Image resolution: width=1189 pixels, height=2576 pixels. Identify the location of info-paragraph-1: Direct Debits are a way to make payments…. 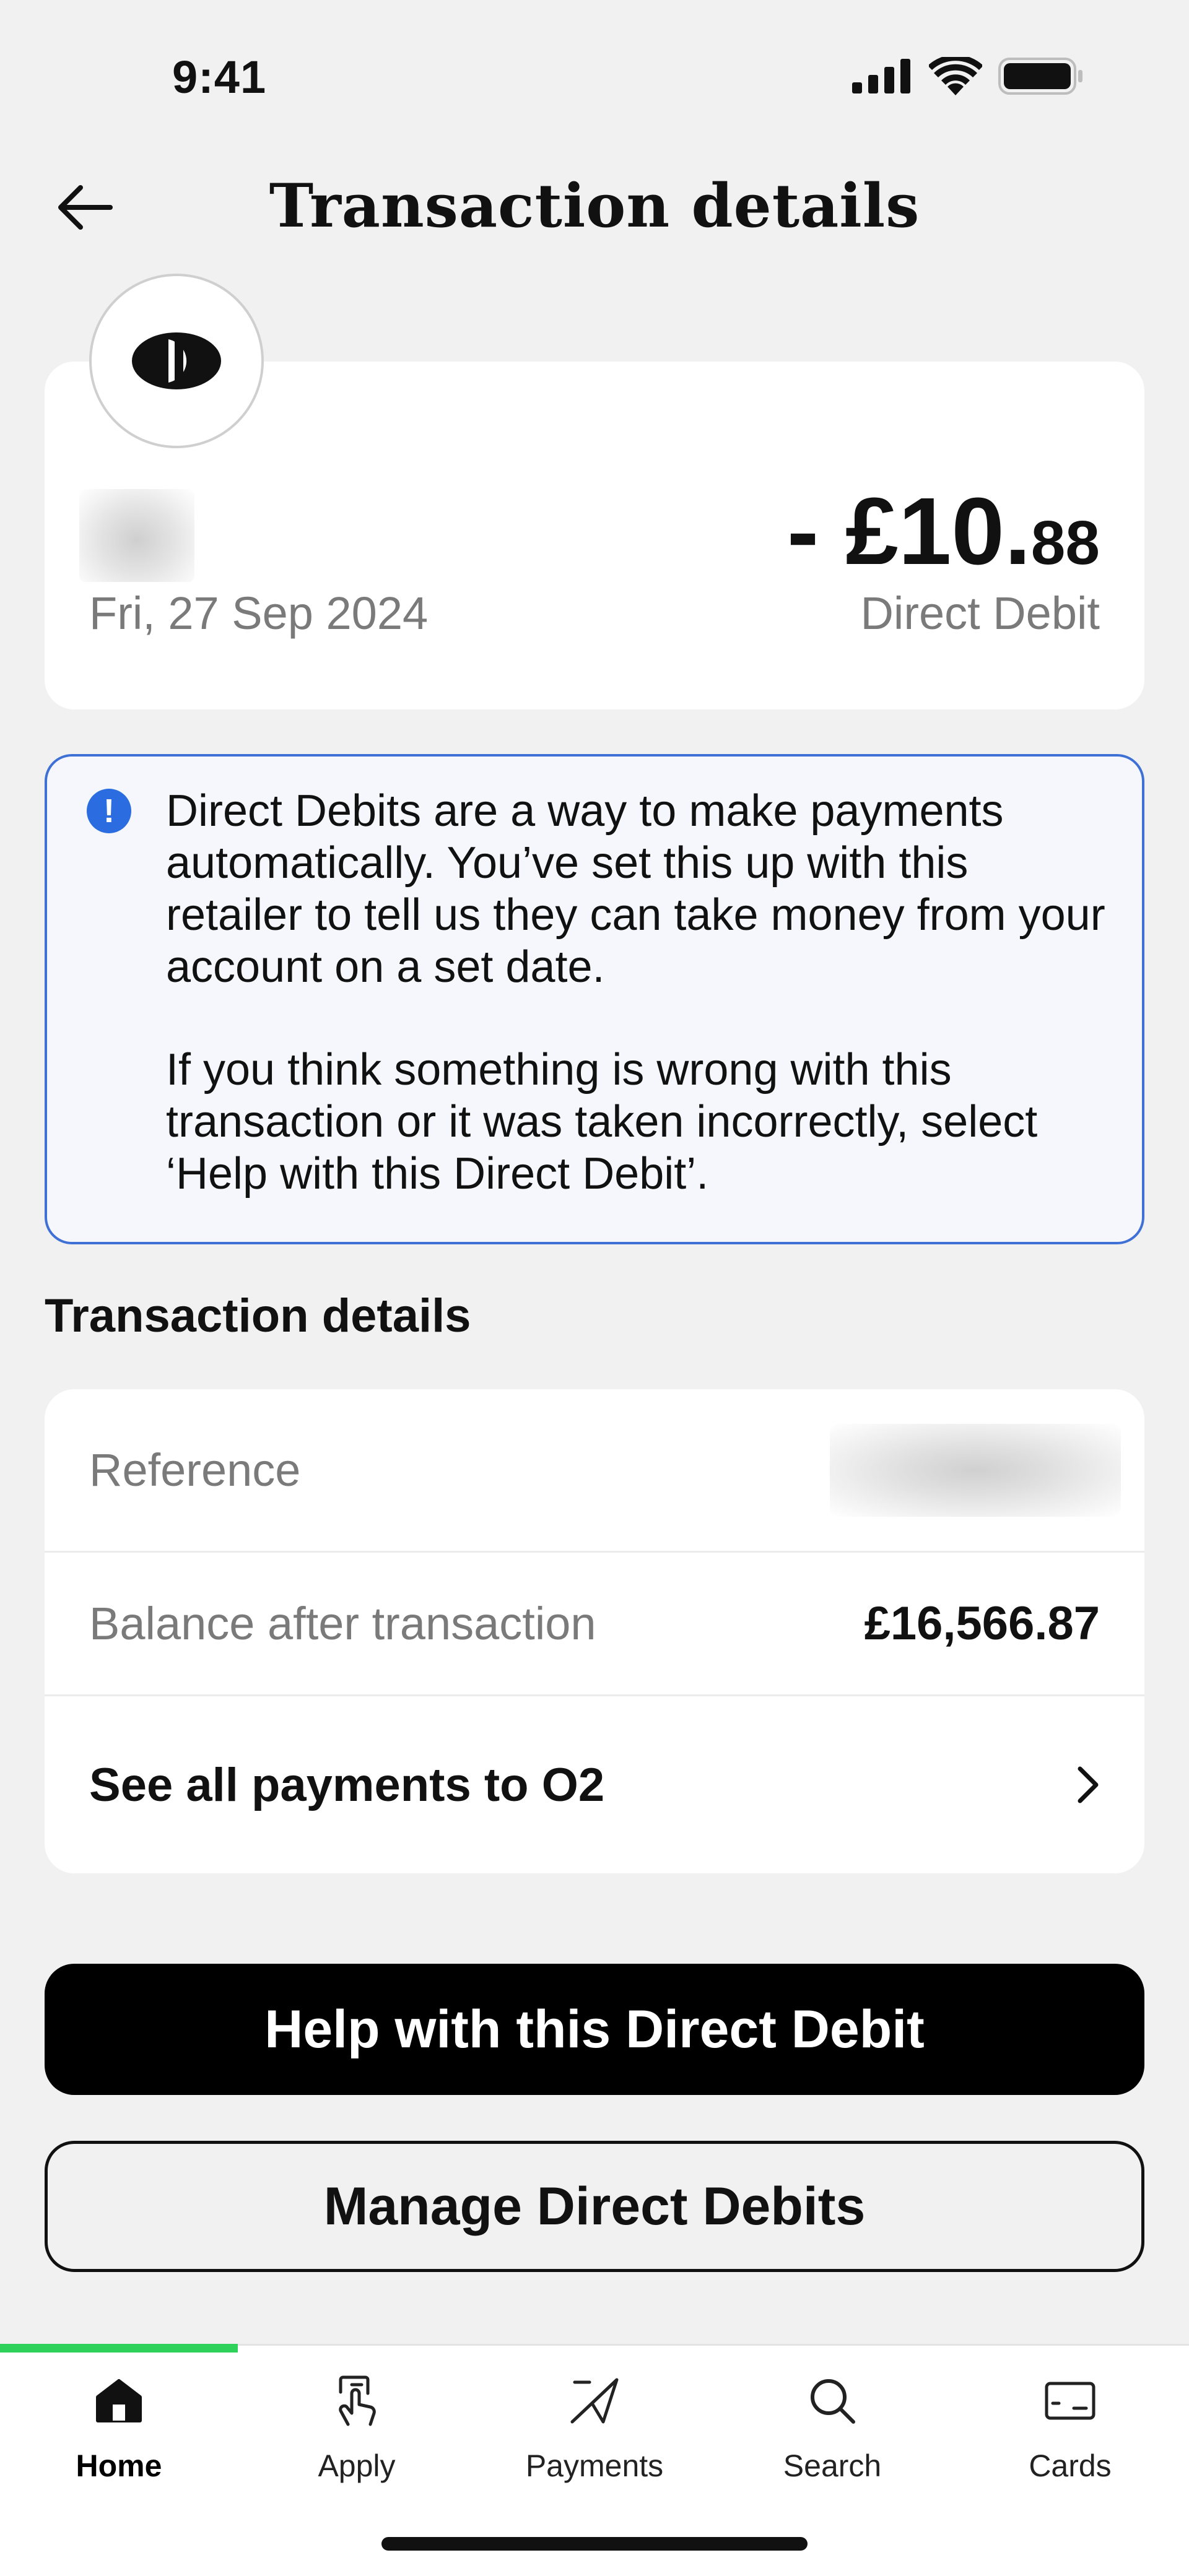
(635, 889).